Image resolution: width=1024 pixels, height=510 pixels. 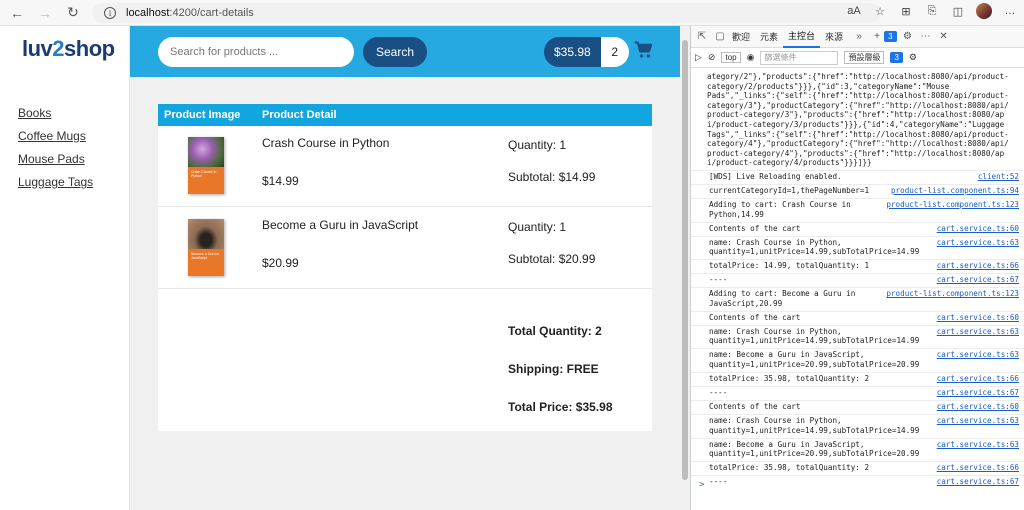 What do you see at coordinates (55, 113) in the screenshot?
I see `sidebar-item-books: Books` at bounding box center [55, 113].